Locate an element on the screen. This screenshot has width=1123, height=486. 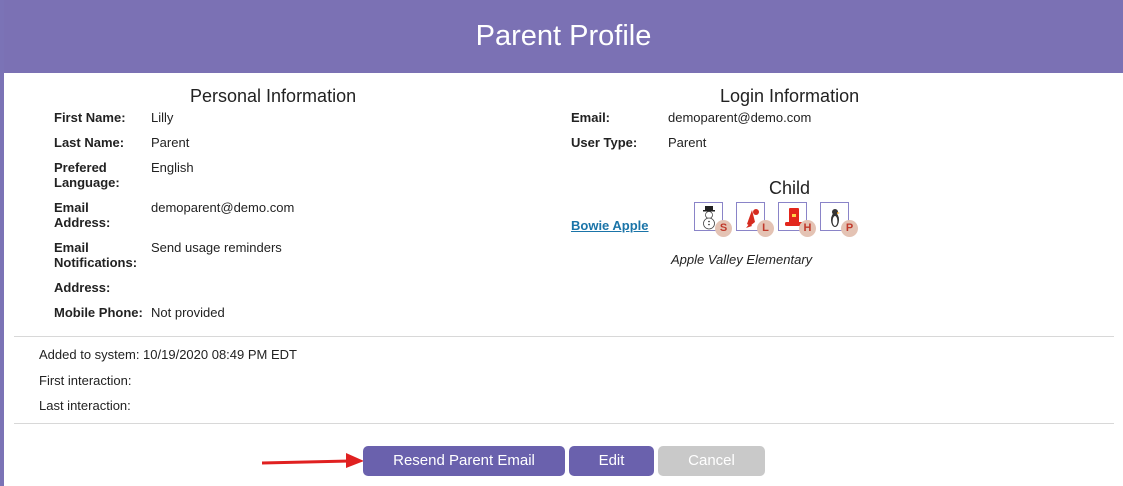
email-notifications-label: Email Notifications: is located at coordinates (95, 255).